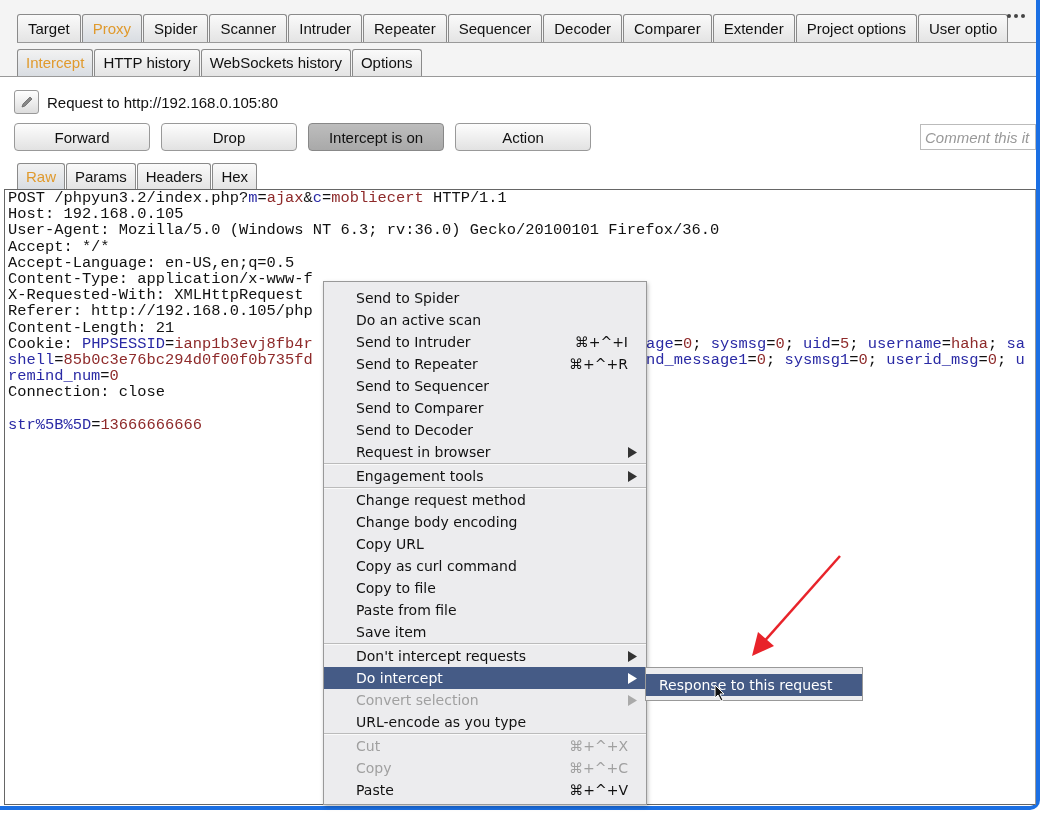 The width and height of the screenshot is (1050, 815). Describe the element at coordinates (59, 246) in the screenshot. I see `code-line: Accept: */*` at that location.